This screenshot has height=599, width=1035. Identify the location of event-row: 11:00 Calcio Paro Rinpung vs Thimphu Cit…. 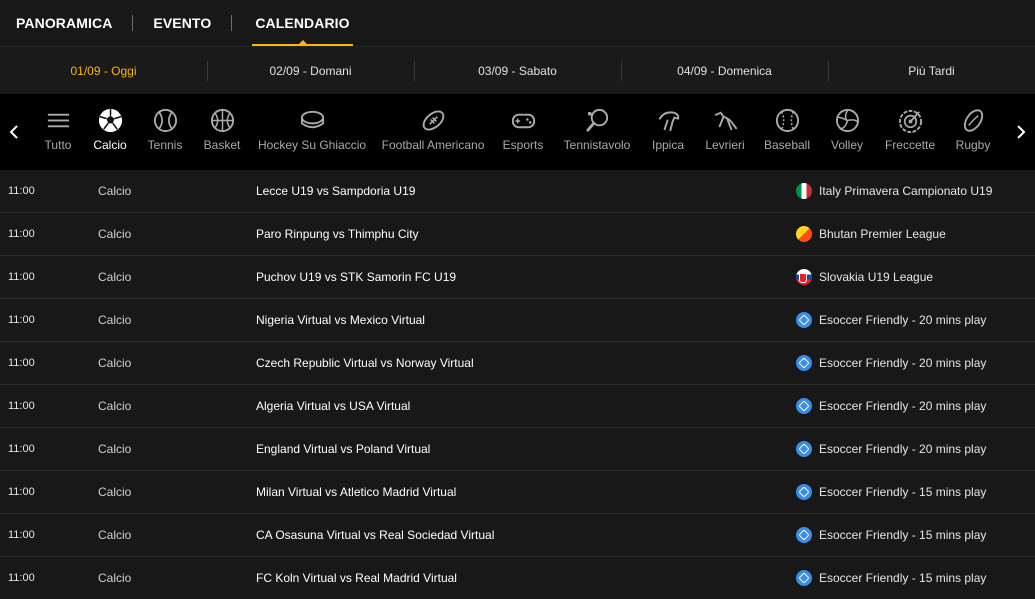
(517, 234).